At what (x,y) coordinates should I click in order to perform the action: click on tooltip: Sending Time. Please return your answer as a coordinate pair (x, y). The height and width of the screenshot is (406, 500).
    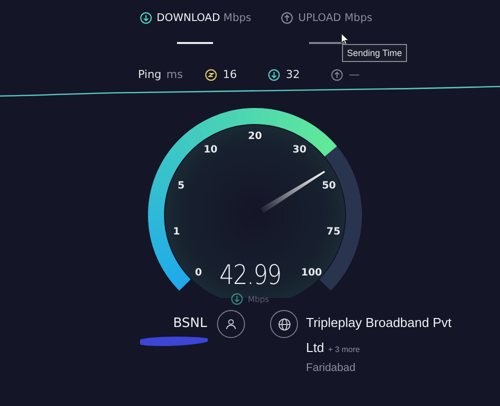
    Looking at the image, I should click on (375, 53).